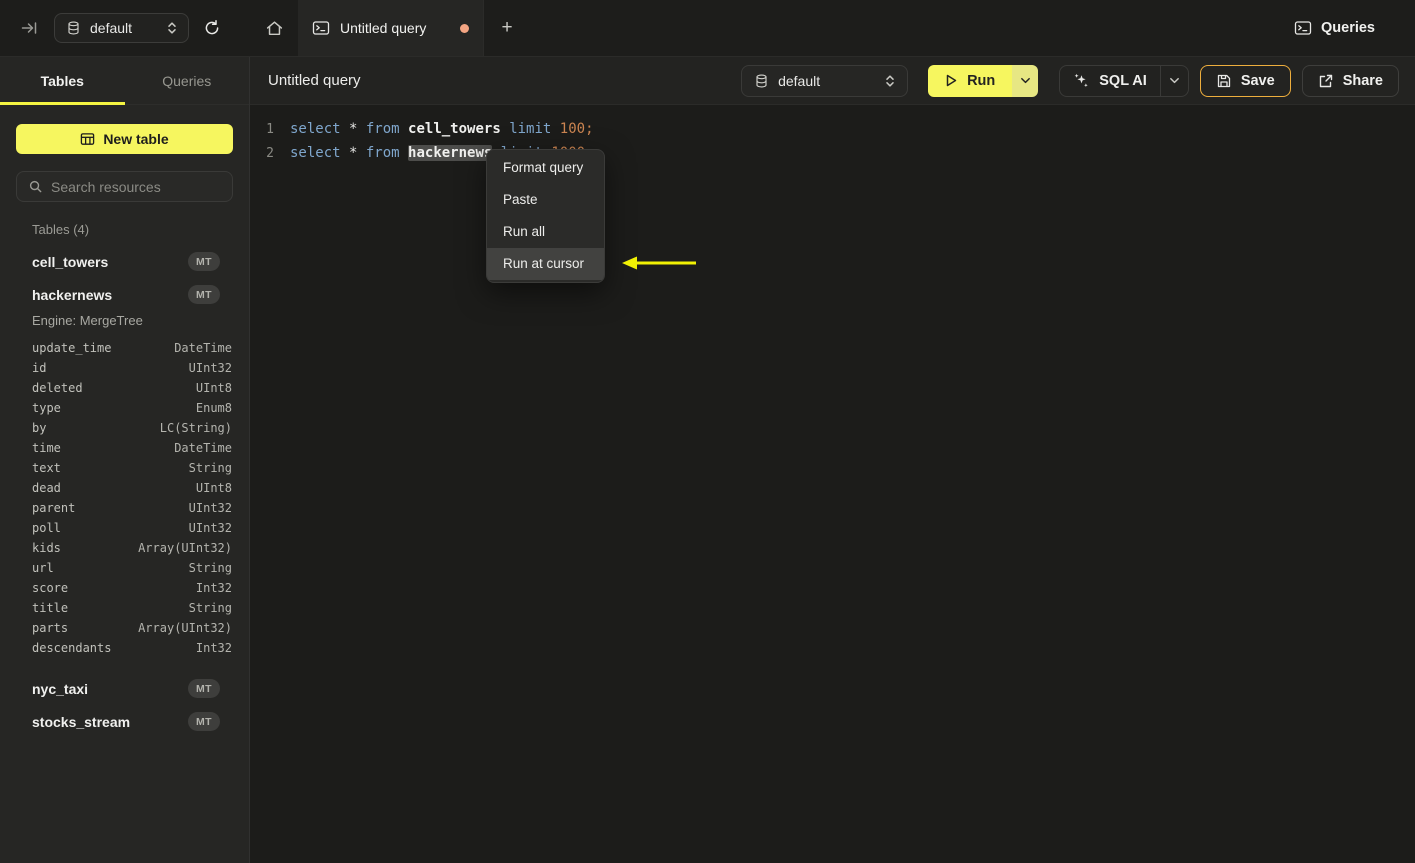 This screenshot has height=863, width=1415. Describe the element at coordinates (124, 508) in the screenshot. I see `column-row: parent UInt32` at that location.